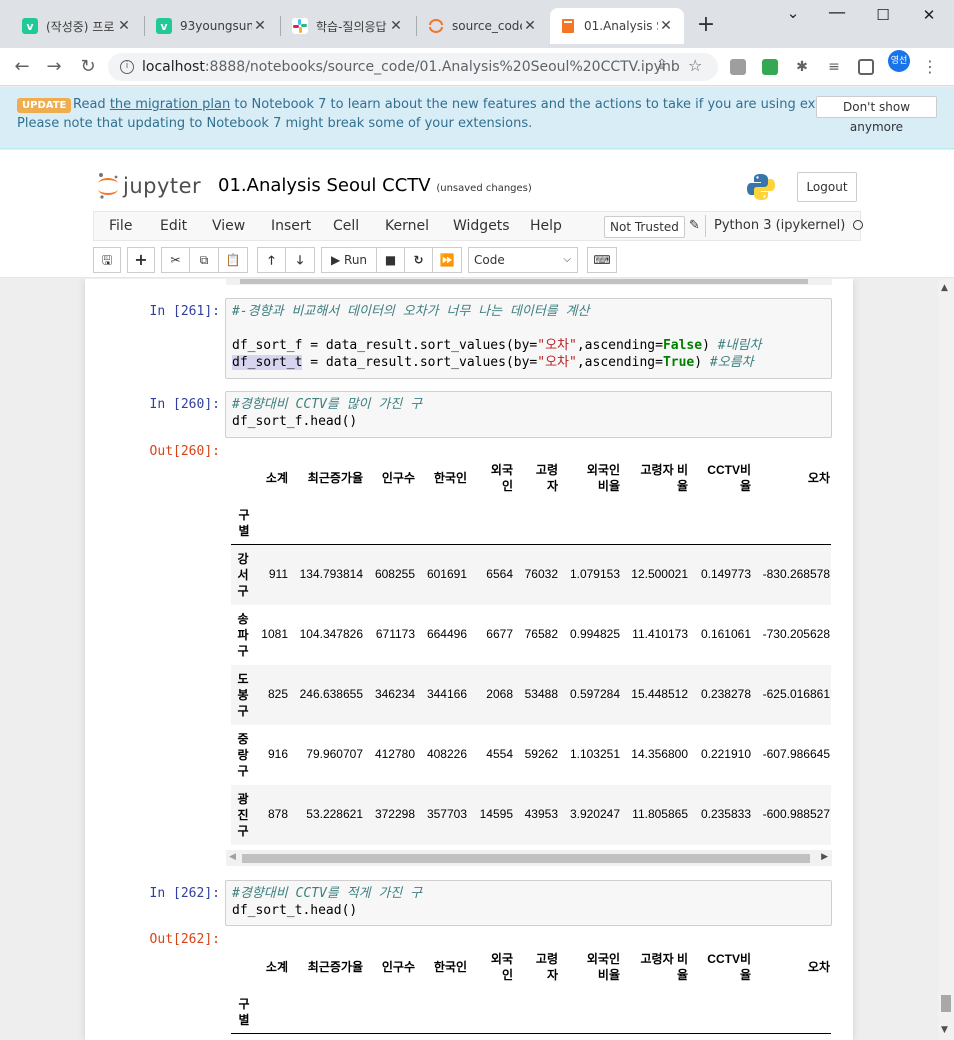  I want to click on new-tab-icon: +, so click(706, 25).